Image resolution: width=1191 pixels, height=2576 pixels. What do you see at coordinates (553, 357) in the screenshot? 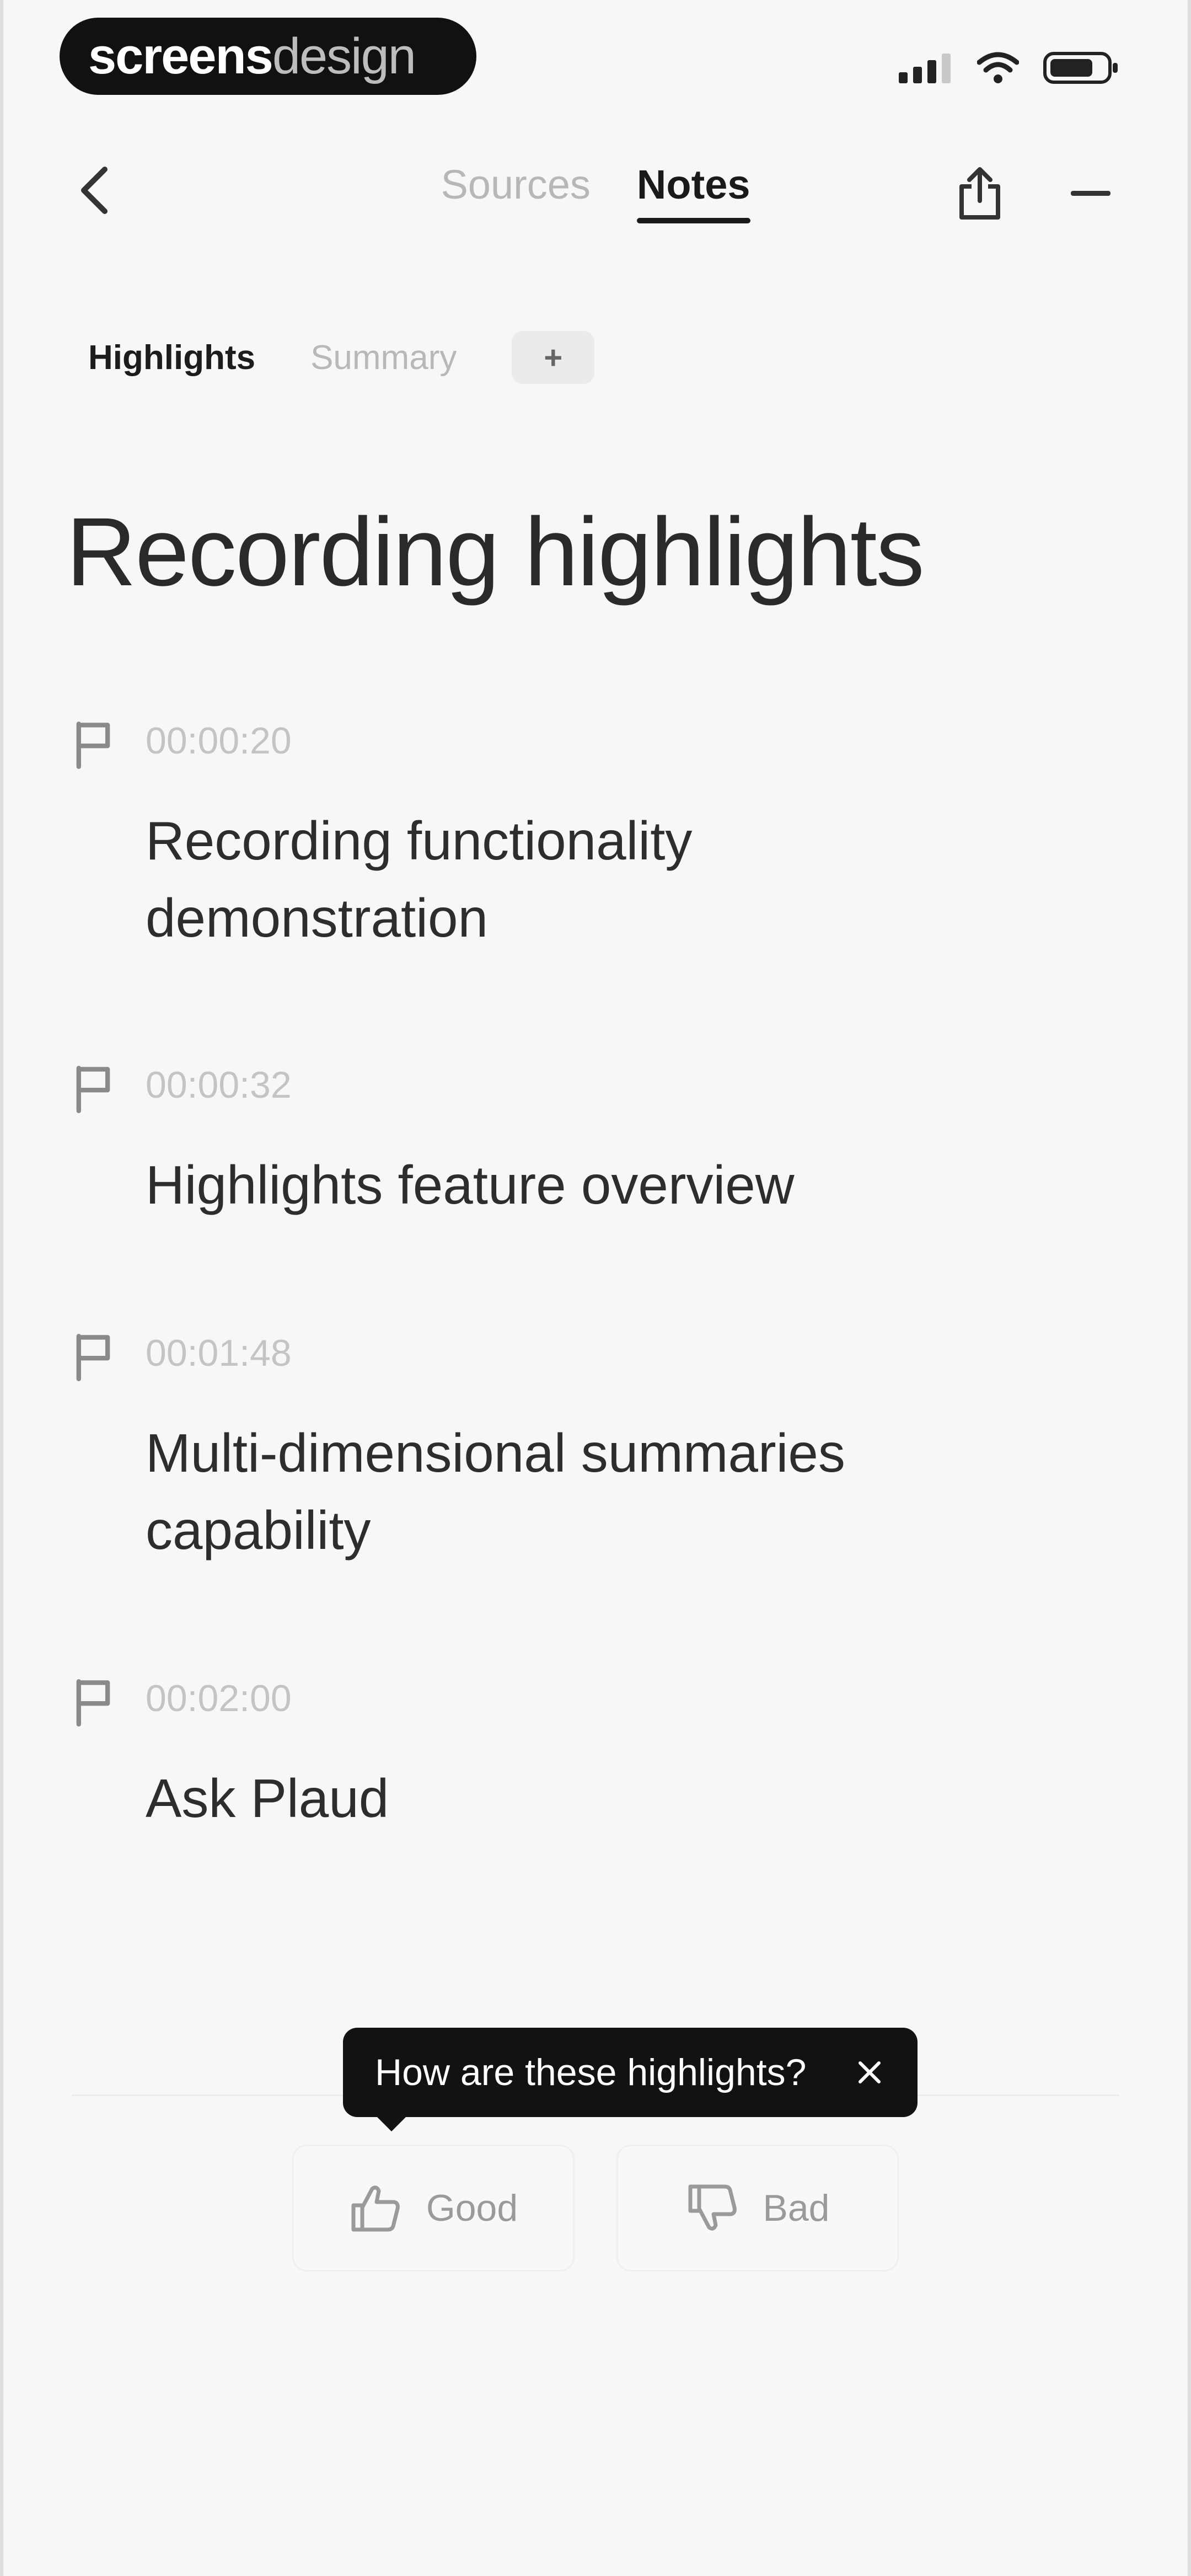
I see `add-template-button: +` at bounding box center [553, 357].